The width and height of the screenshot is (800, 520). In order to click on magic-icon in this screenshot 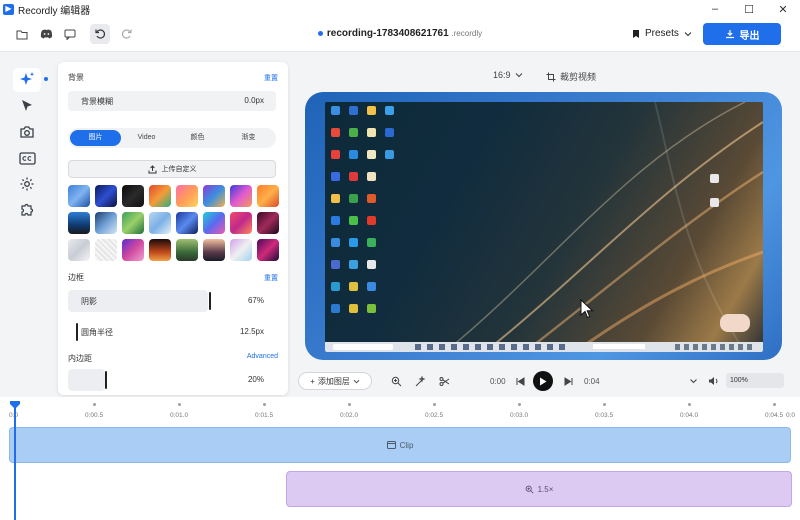, I will do `click(27, 80)`.